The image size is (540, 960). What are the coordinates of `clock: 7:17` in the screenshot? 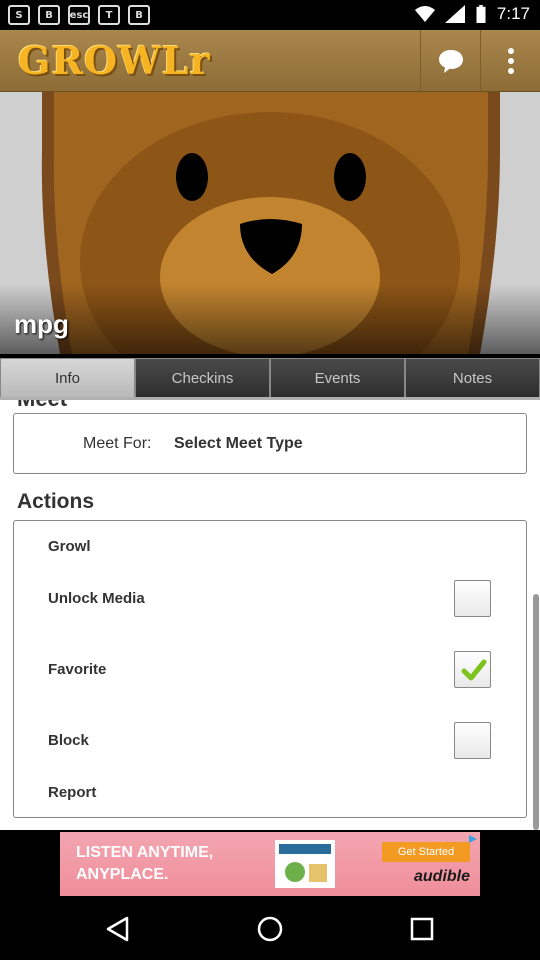 It's located at (513, 13).